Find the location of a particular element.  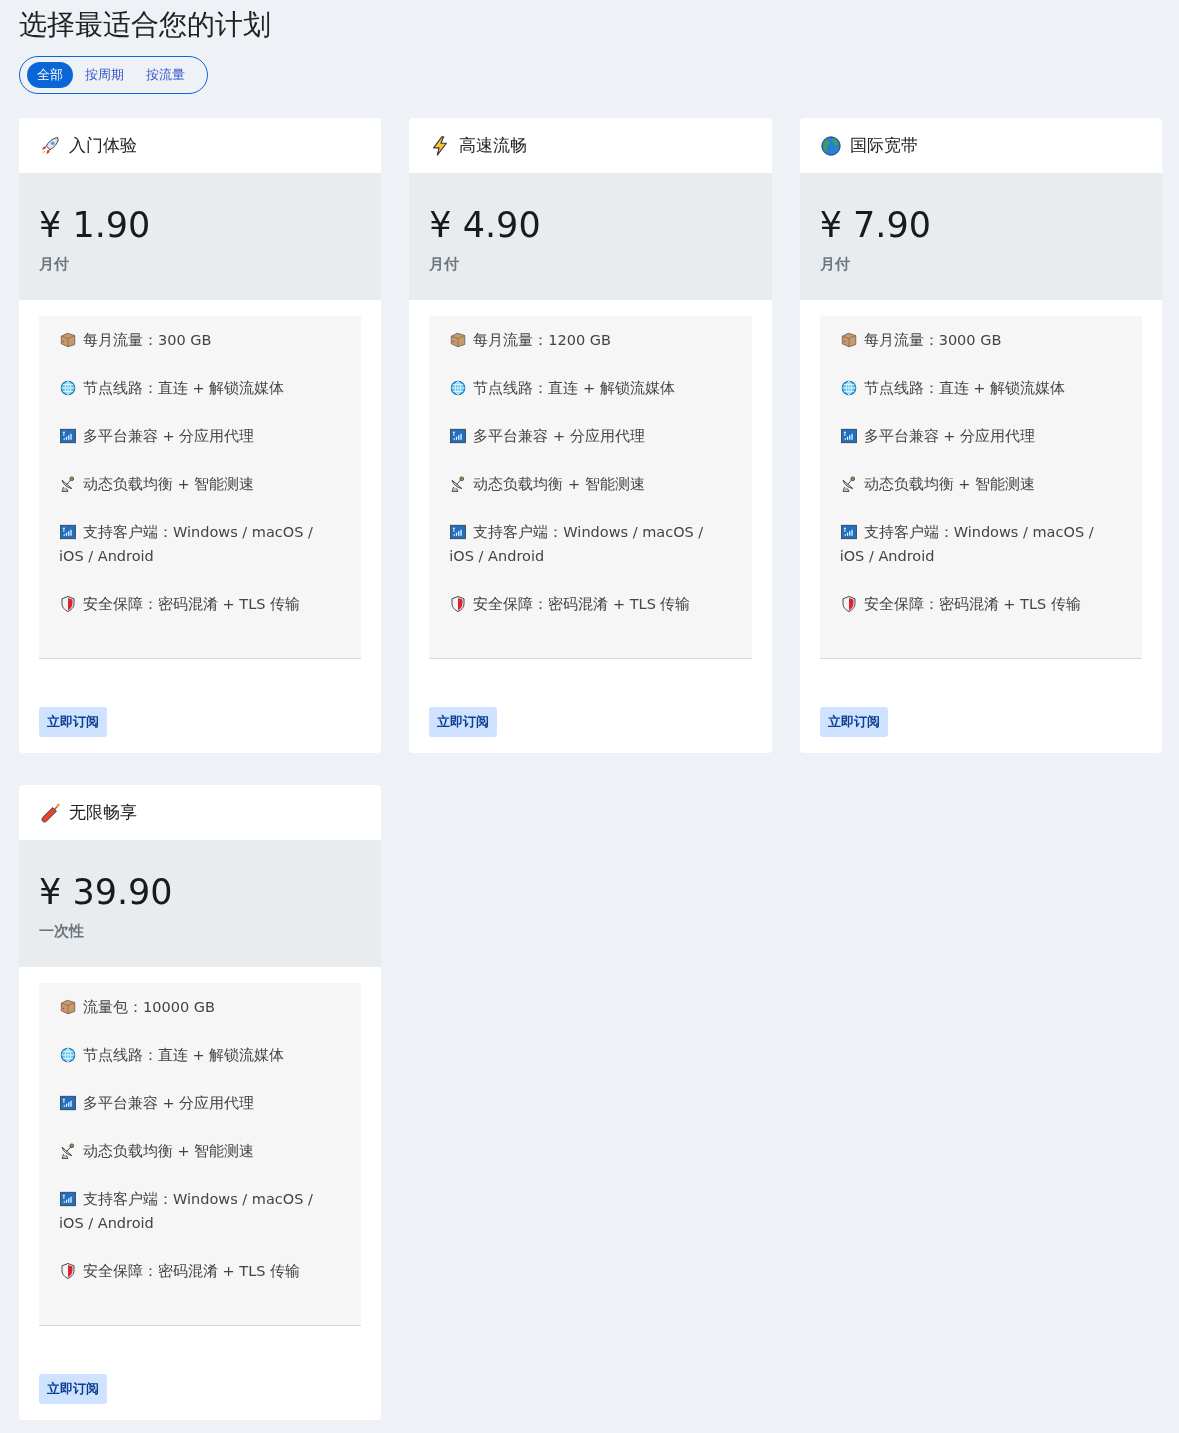

feature-text: 每月流量：1200 GB is located at coordinates (590, 340).